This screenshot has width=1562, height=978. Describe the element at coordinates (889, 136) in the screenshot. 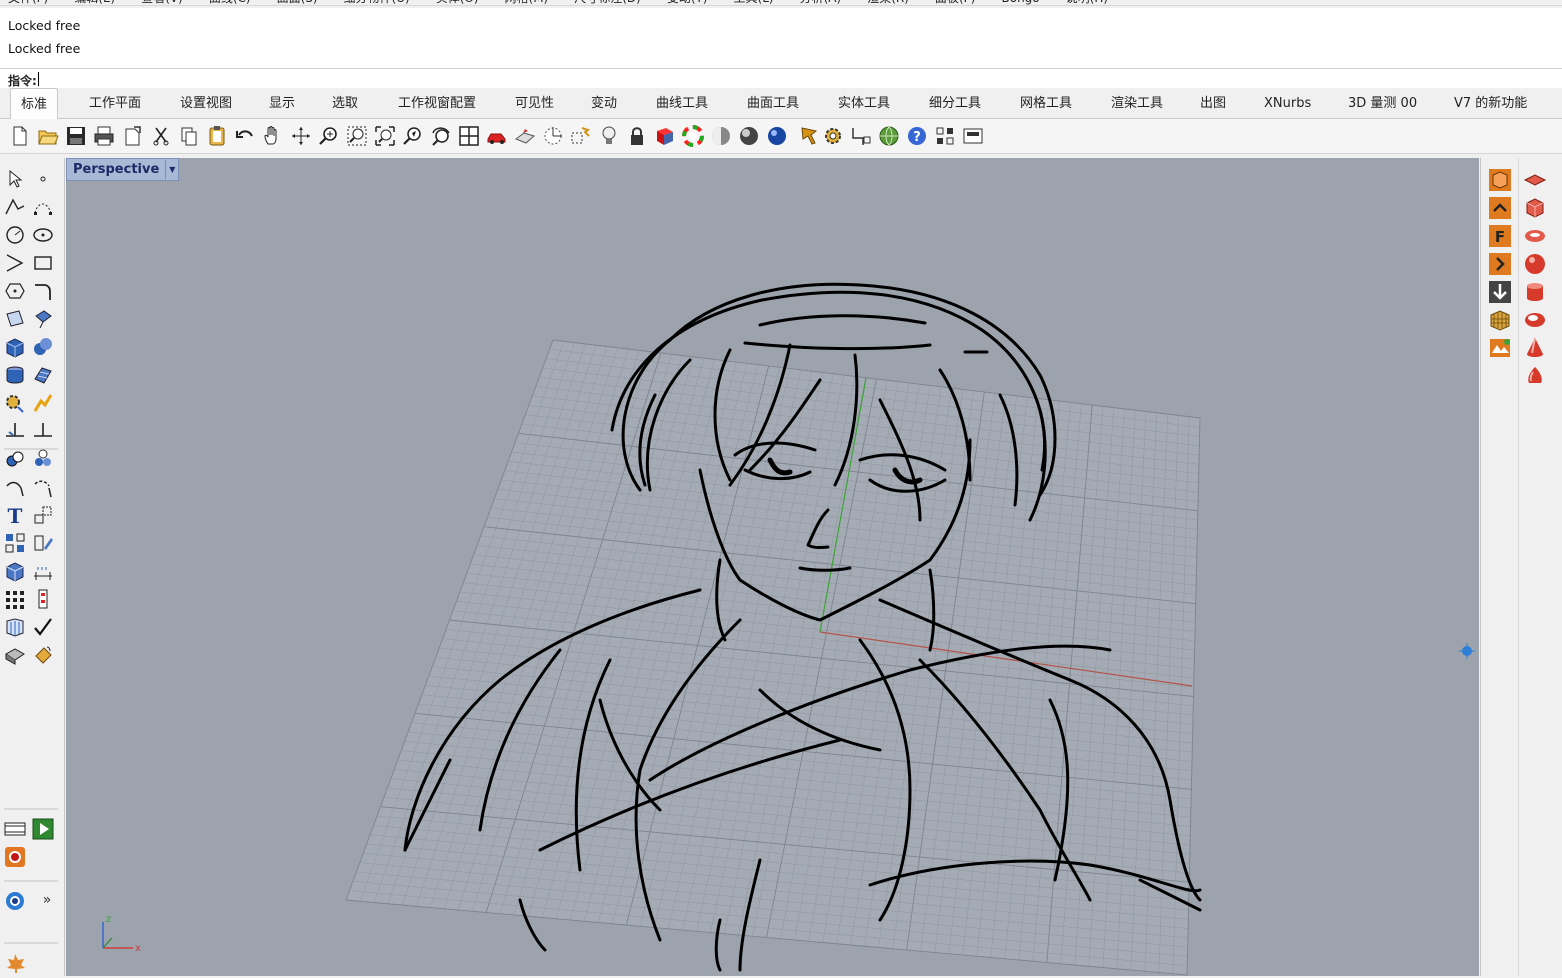

I see `globe-icon` at that location.